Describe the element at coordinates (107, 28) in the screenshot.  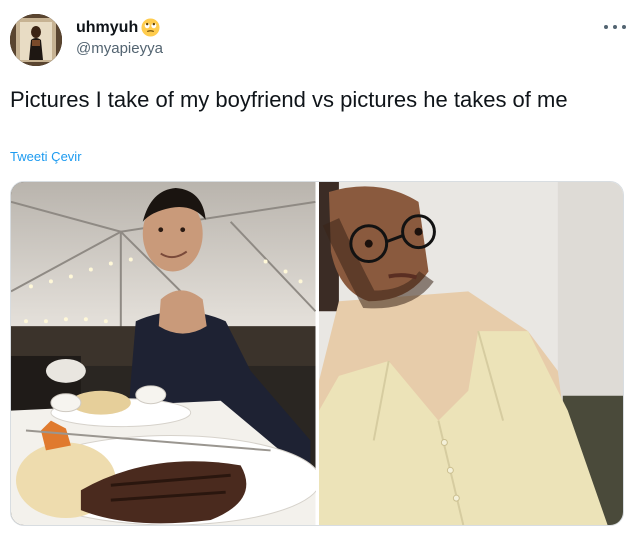
I see `author-display-name: uhmyuh` at that location.